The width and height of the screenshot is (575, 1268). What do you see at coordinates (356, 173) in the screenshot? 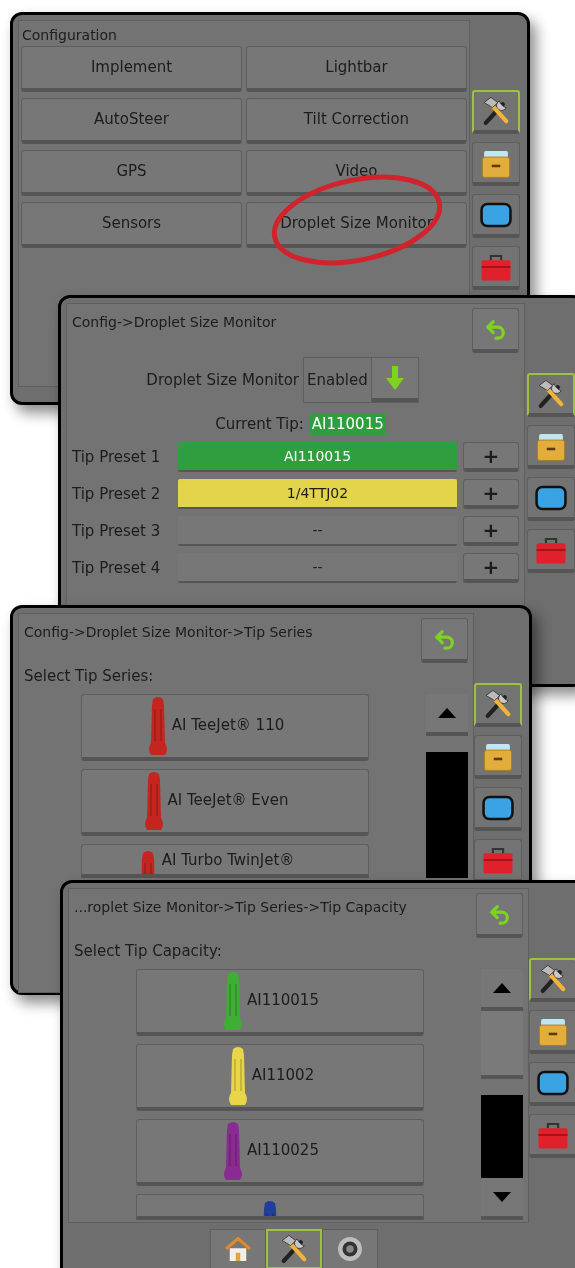
I see `menu-button: Video` at bounding box center [356, 173].